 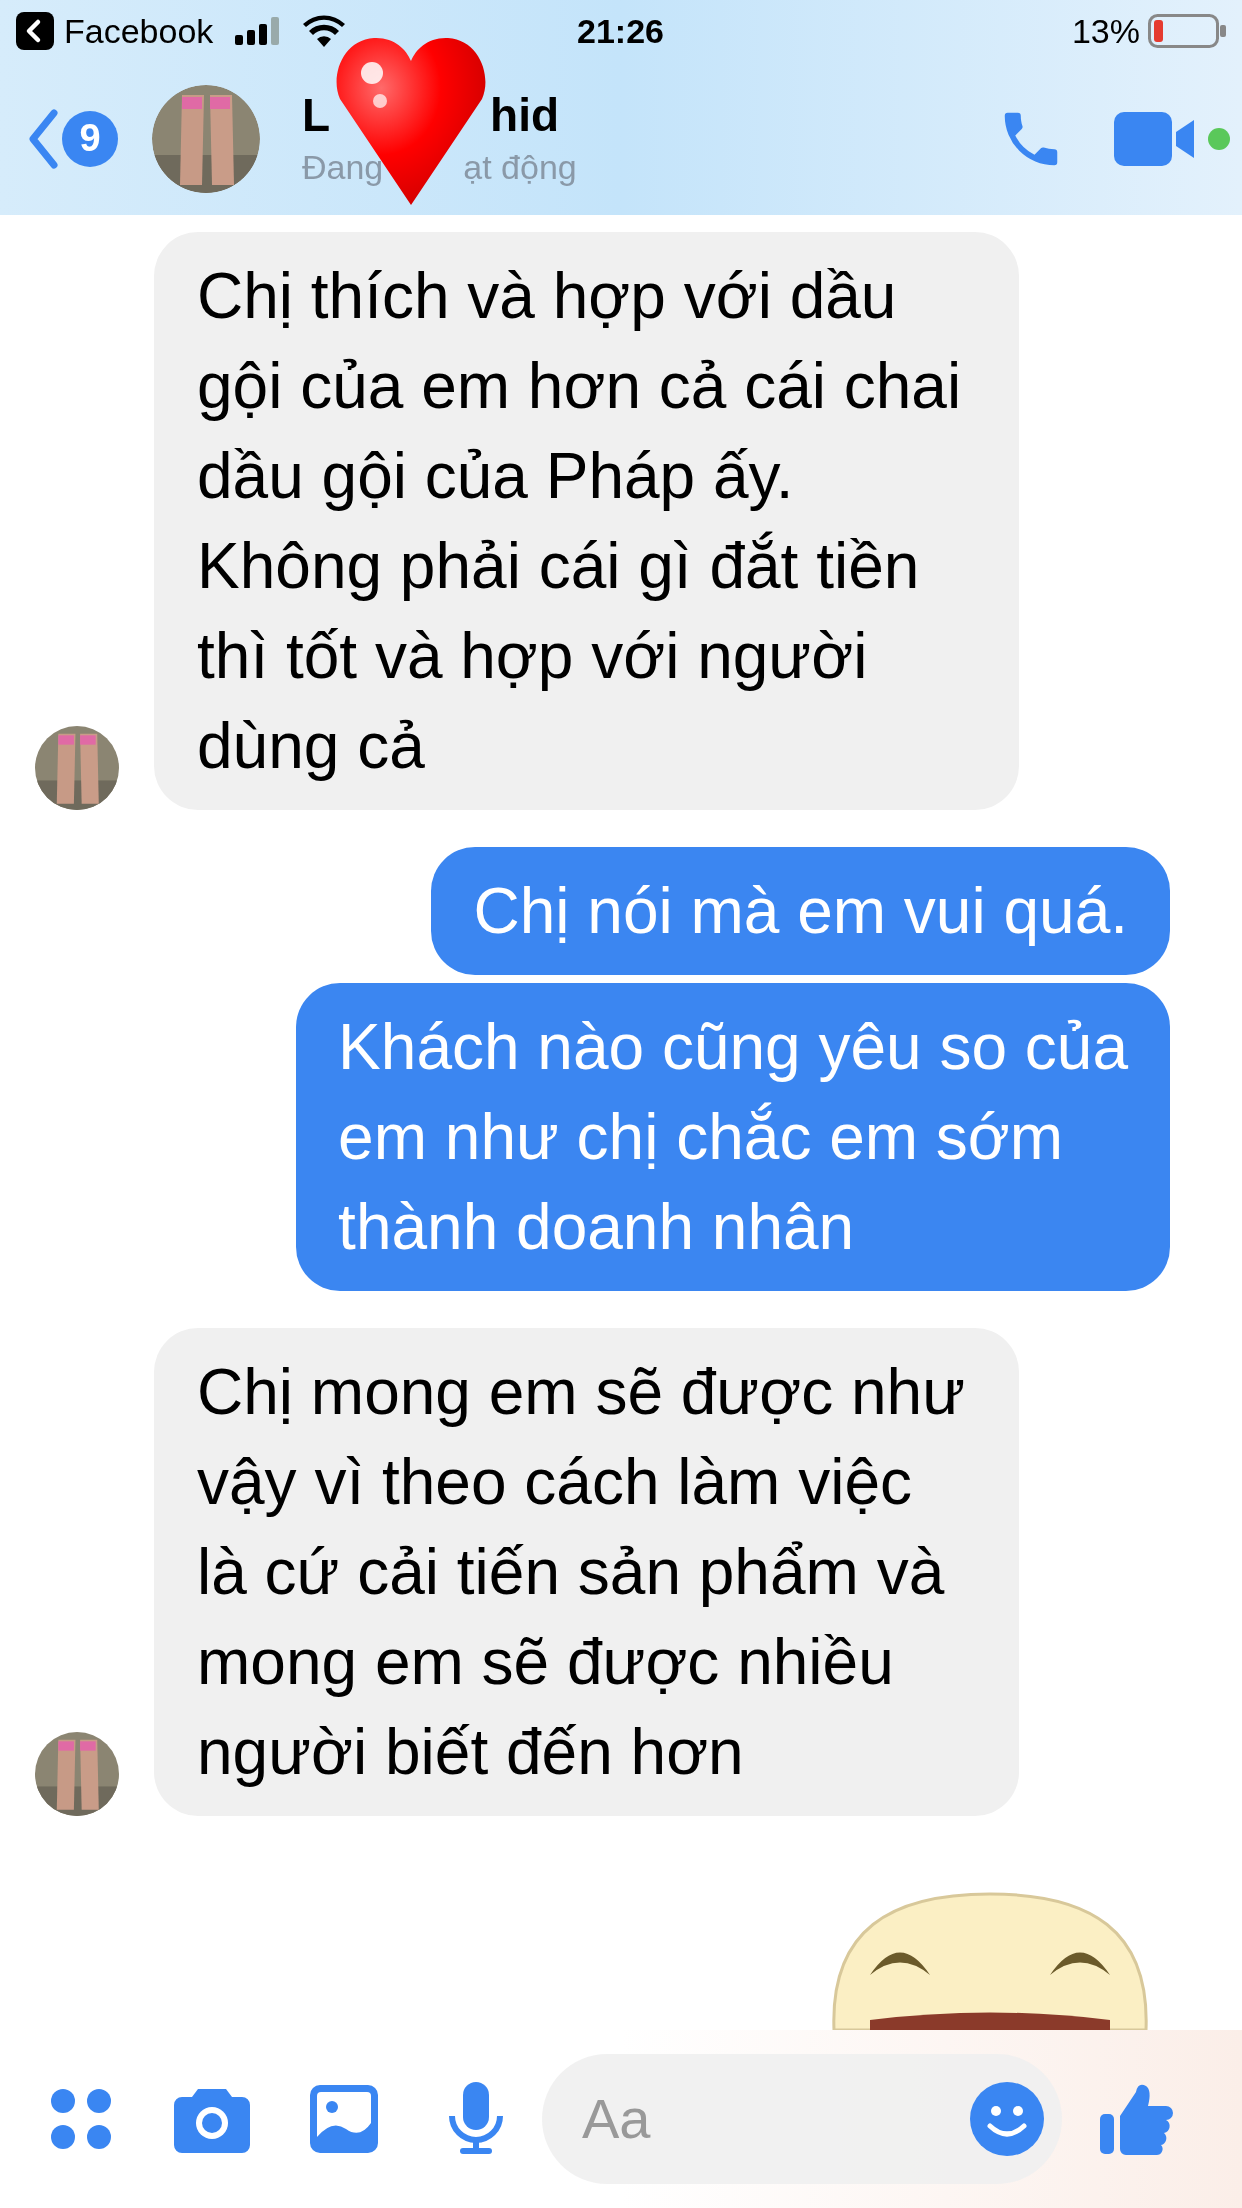 What do you see at coordinates (776, 2119) in the screenshot?
I see `message-input: Aa` at bounding box center [776, 2119].